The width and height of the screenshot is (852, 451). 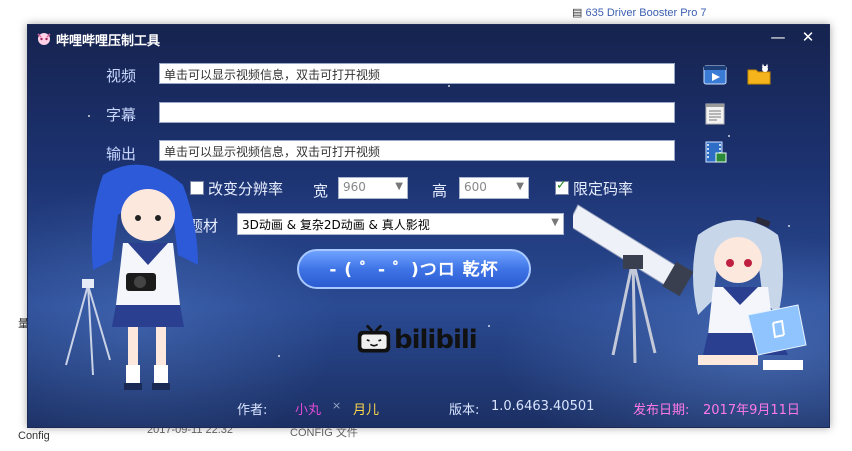 I want to click on window-title: 哔哩哔哩压制工具, so click(x=108, y=41).